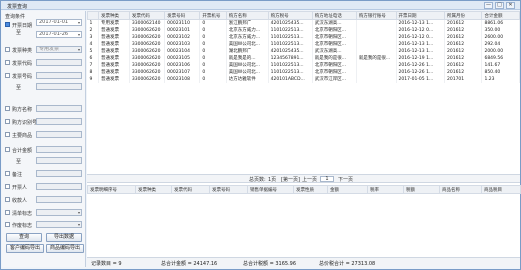 This screenshot has width=521, height=270. I want to click on invoice-column-header: 发票号码, so click(182, 15).